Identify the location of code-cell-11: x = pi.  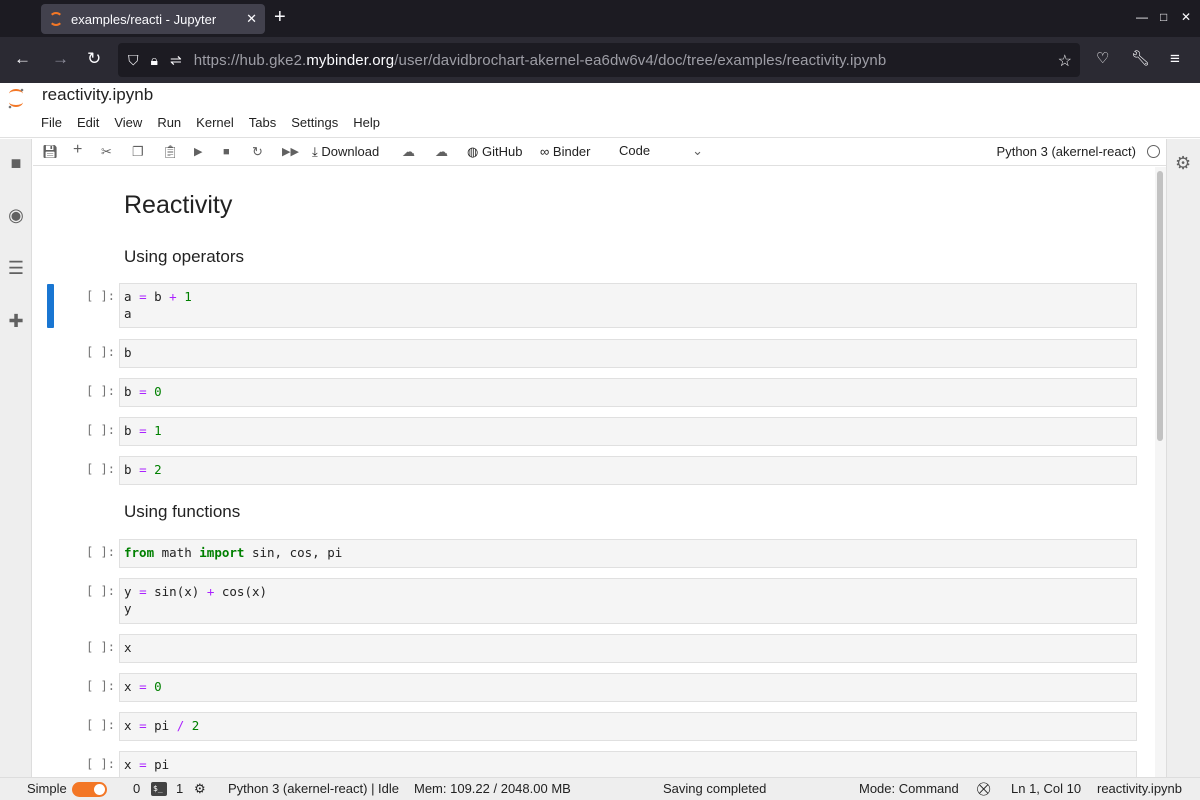
(628, 764).